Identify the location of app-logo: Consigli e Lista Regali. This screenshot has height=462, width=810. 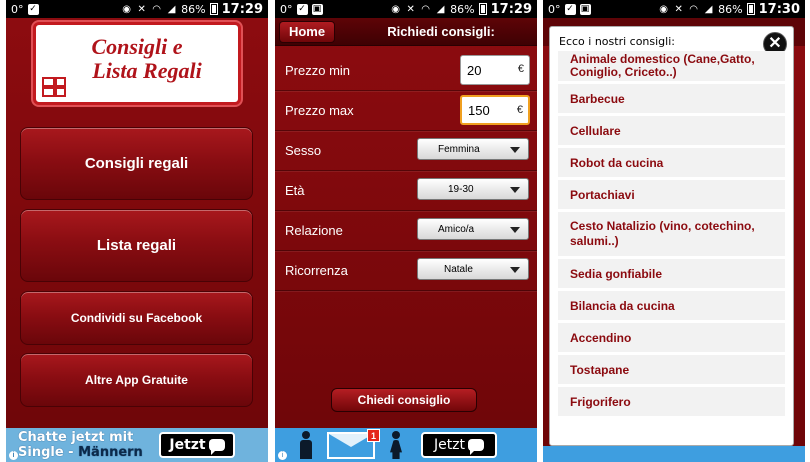
(137, 63).